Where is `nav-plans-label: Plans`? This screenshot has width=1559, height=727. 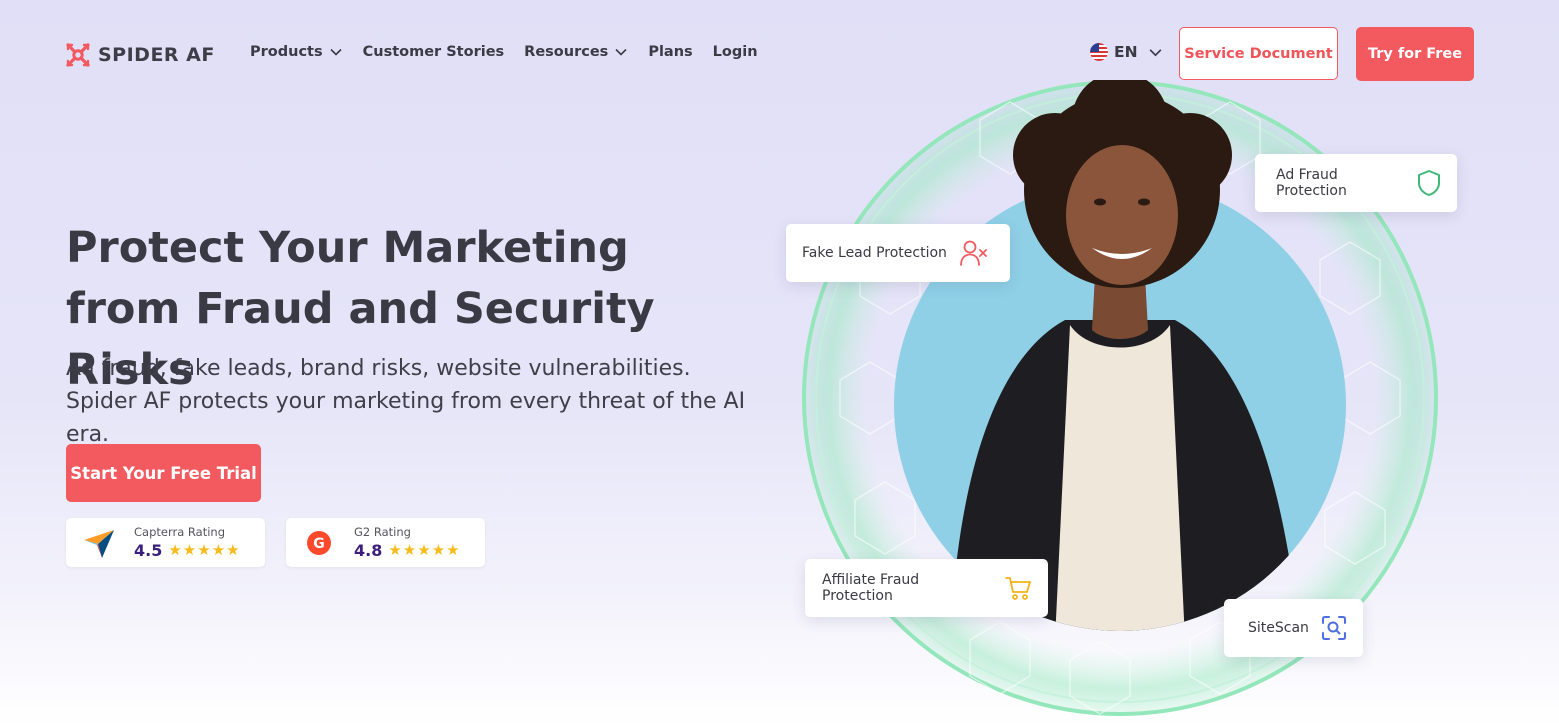 nav-plans-label: Plans is located at coordinates (670, 52).